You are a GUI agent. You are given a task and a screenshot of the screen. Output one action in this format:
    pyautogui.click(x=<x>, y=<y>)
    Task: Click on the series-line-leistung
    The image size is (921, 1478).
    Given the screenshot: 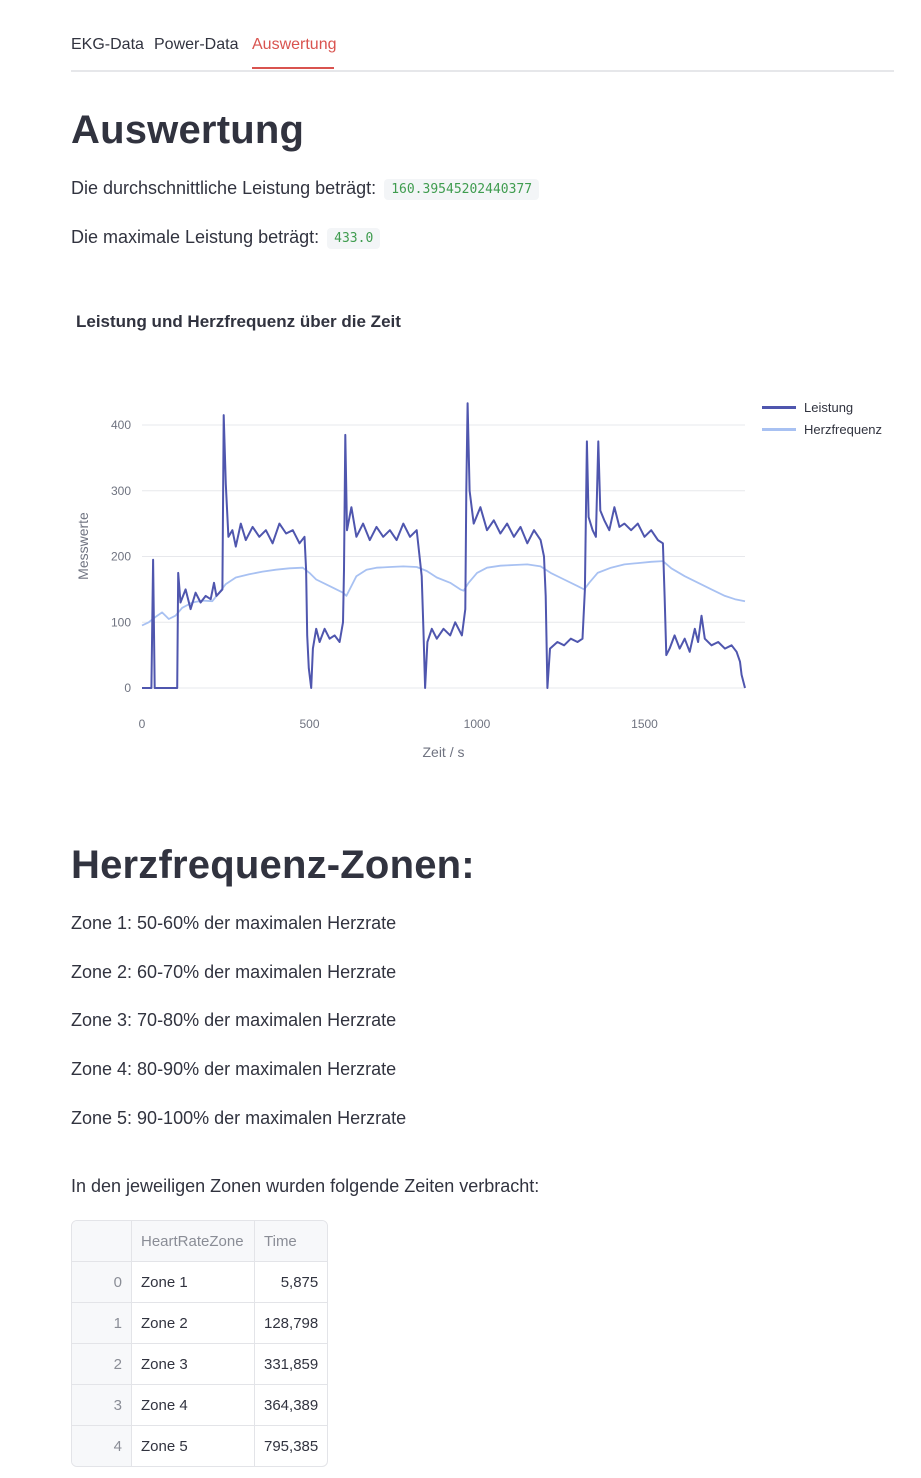 What is the action you would take?
    pyautogui.click(x=444, y=545)
    